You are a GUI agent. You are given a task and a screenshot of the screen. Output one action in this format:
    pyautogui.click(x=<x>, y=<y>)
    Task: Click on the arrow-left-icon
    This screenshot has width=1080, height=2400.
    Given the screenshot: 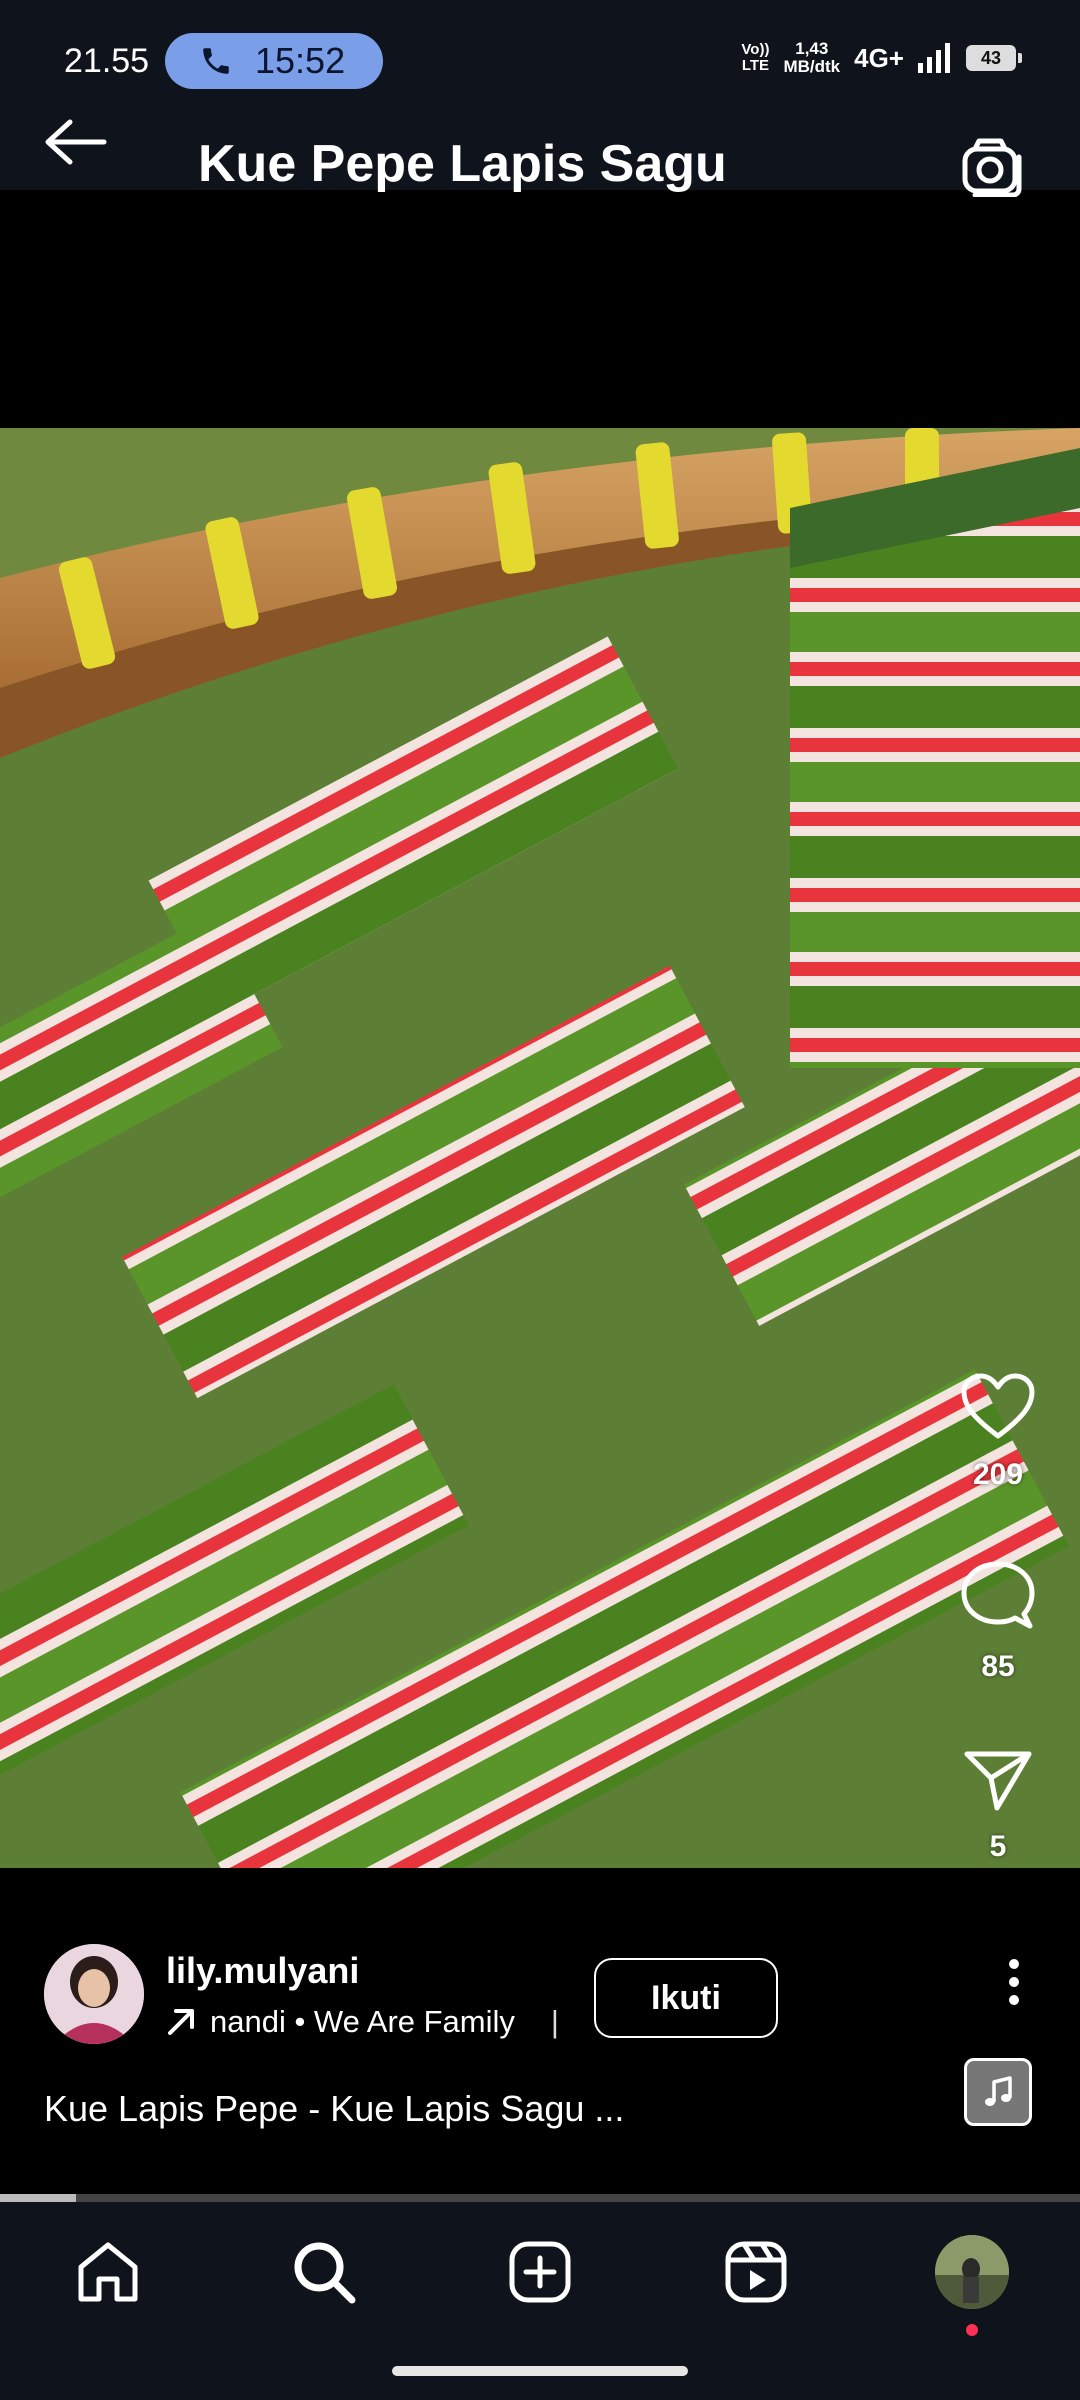 What is the action you would take?
    pyautogui.click(x=76, y=142)
    